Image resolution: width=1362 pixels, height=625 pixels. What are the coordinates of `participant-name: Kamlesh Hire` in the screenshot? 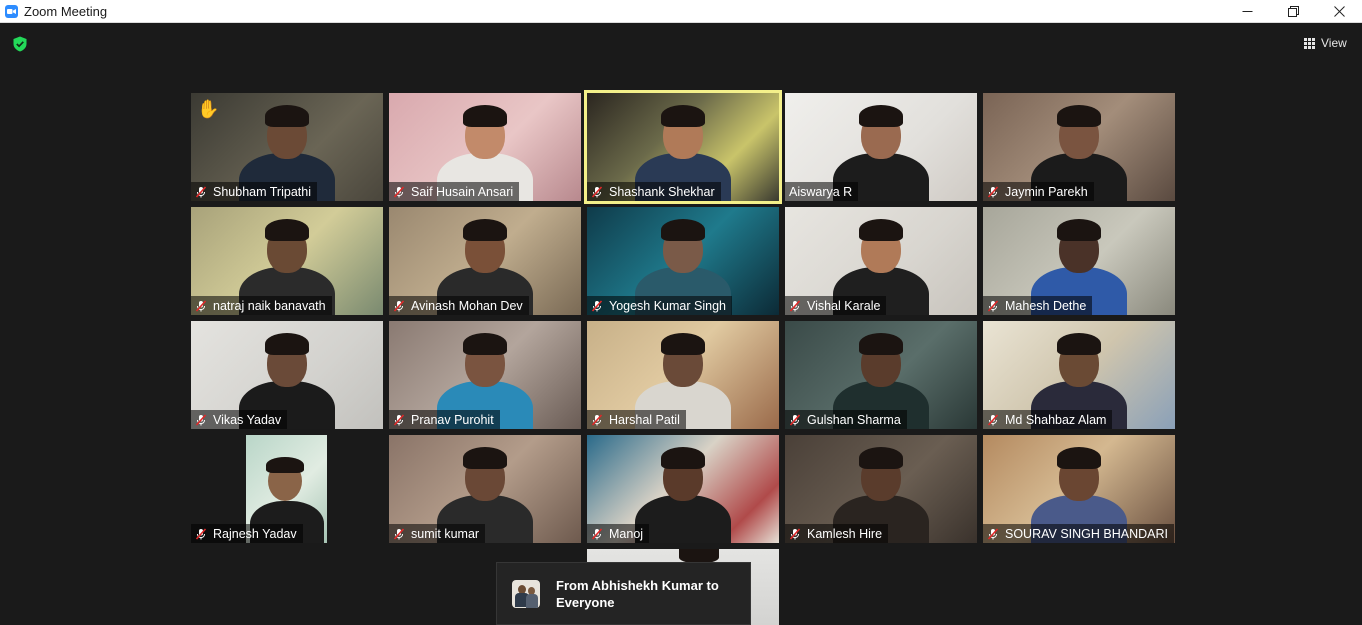 It's located at (845, 533).